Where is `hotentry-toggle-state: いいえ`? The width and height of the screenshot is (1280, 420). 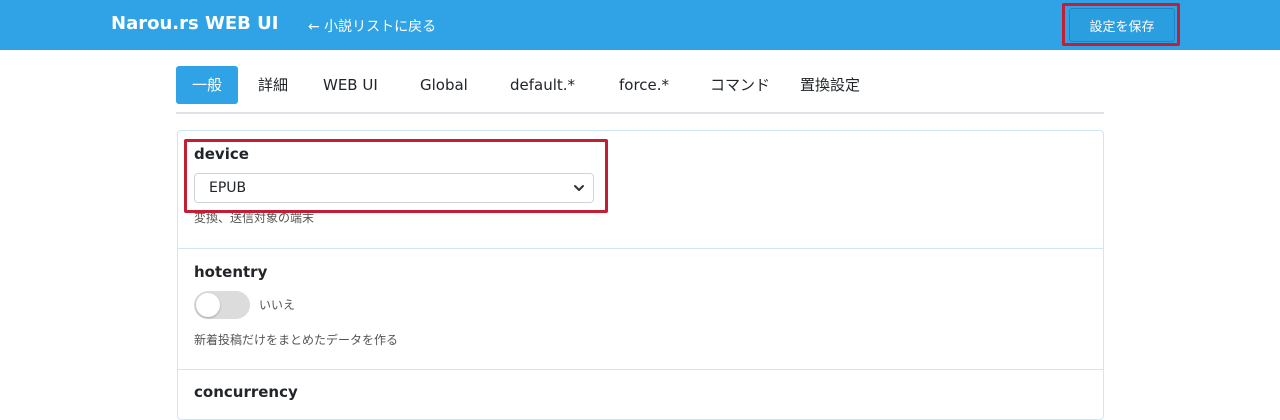
hotentry-toggle-state: いいえ is located at coordinates (277, 305).